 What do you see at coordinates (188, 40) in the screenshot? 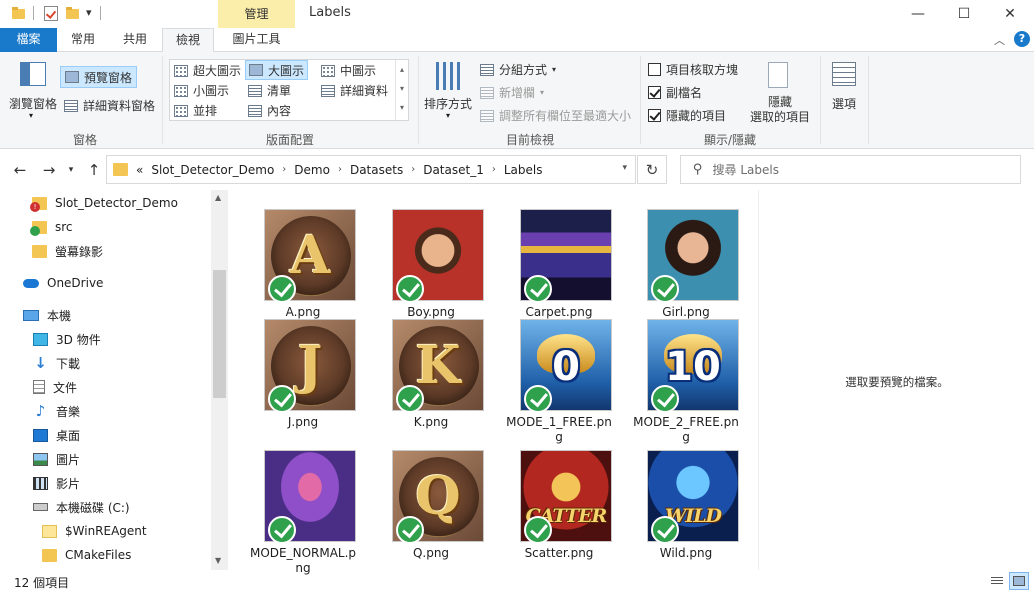
I see `tab-view: 檢視` at bounding box center [188, 40].